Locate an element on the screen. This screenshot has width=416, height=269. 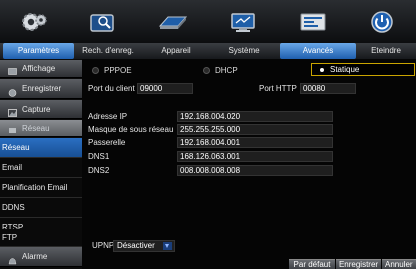
upnp-select: Désactiver is located at coordinates (144, 246).